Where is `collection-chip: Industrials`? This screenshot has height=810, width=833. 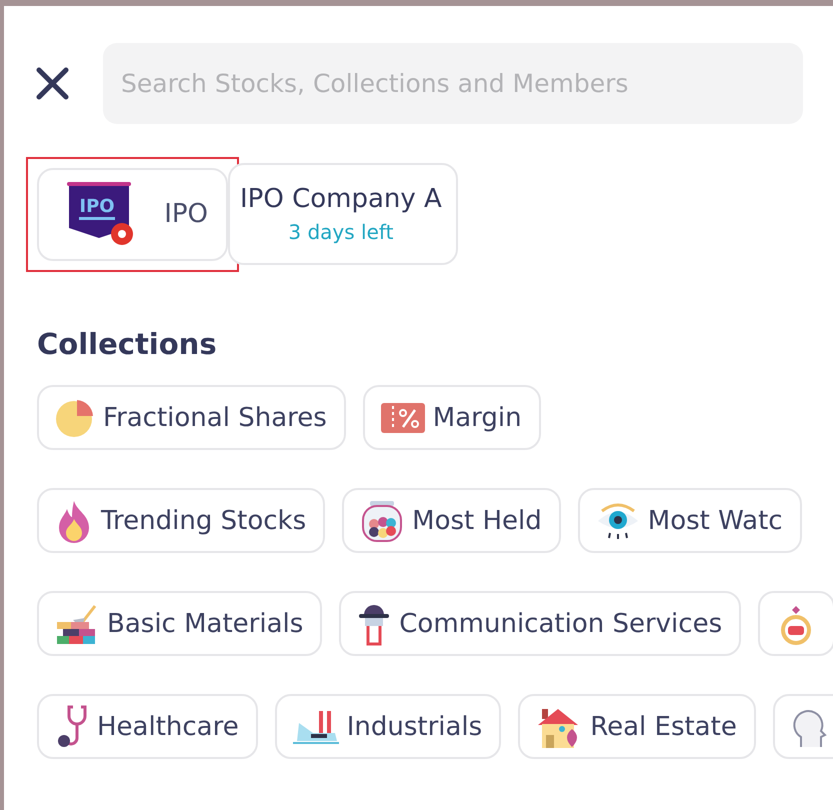 collection-chip: Industrials is located at coordinates (388, 726).